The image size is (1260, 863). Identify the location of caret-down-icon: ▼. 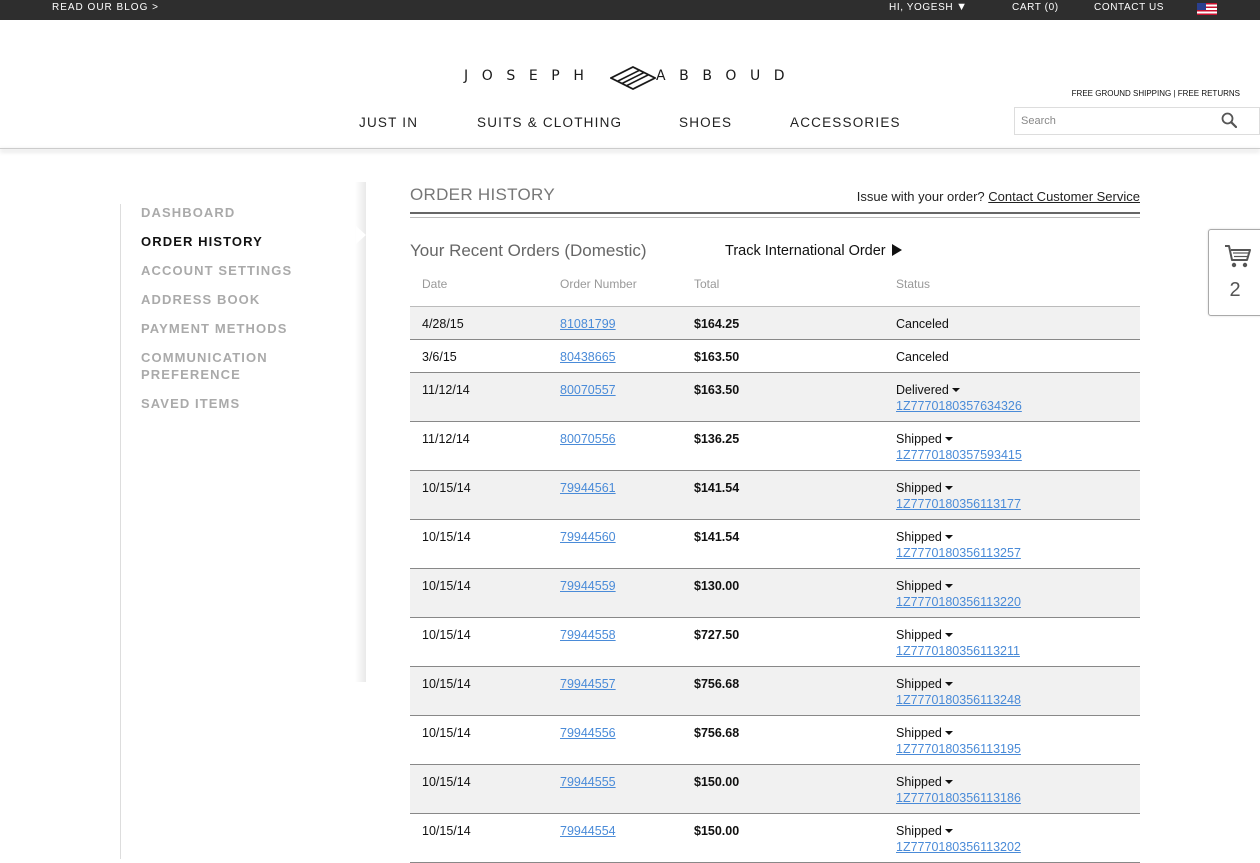
(962, 7).